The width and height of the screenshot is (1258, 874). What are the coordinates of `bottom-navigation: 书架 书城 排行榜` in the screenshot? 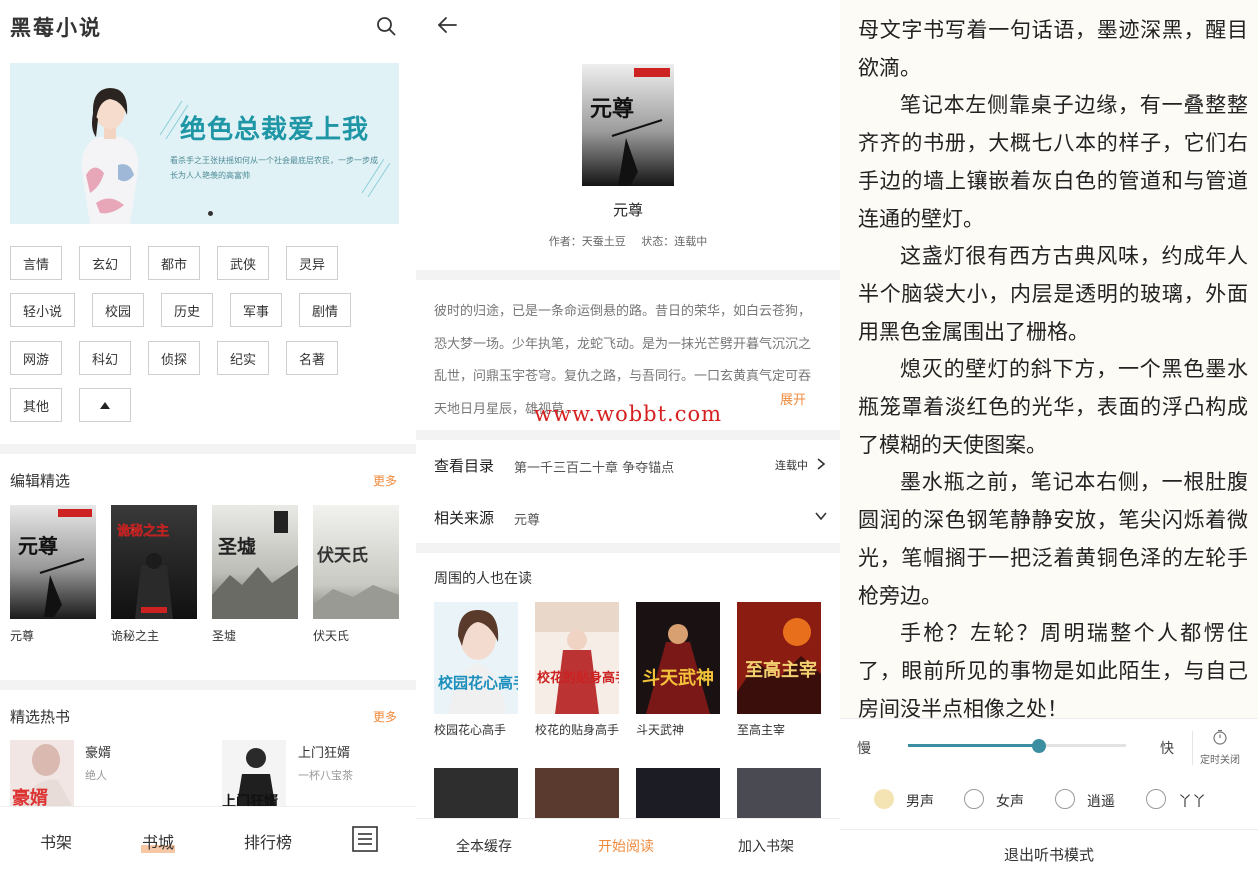 It's located at (208, 840).